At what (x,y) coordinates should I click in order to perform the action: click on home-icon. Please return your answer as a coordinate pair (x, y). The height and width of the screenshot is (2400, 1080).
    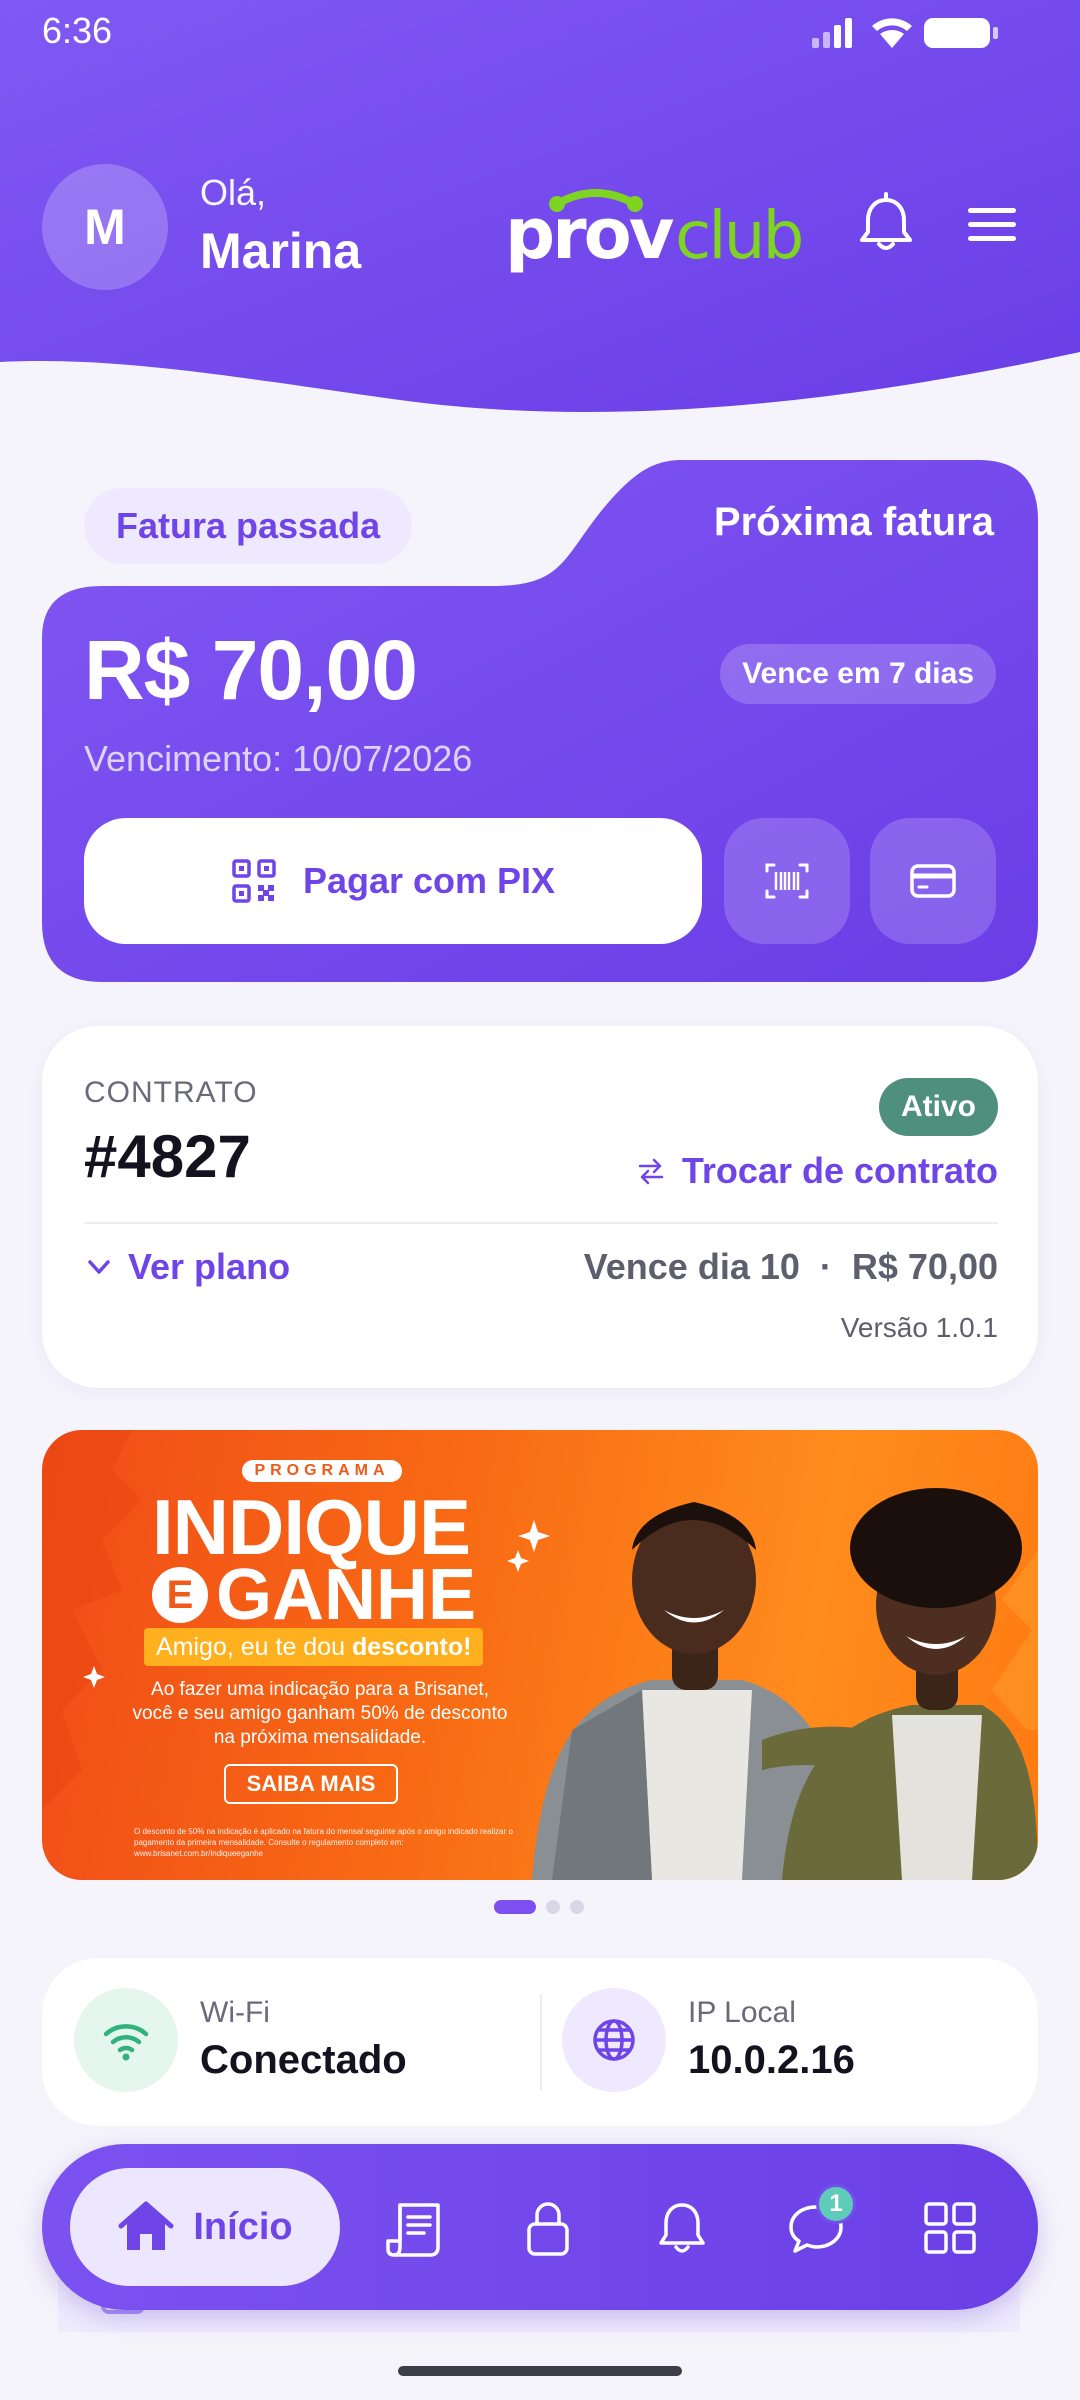
    Looking at the image, I should click on (146, 2225).